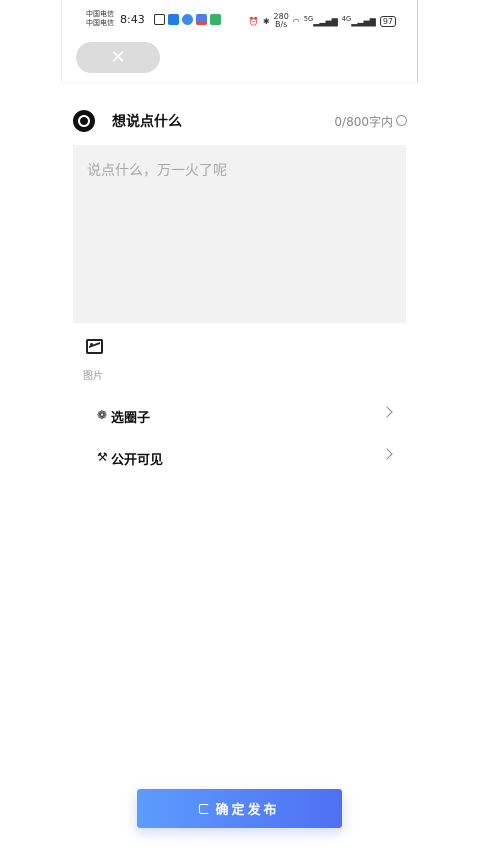 This screenshot has height=850, width=478. What do you see at coordinates (253, 21) in the screenshot?
I see `alarm-icon: ⏰` at bounding box center [253, 21].